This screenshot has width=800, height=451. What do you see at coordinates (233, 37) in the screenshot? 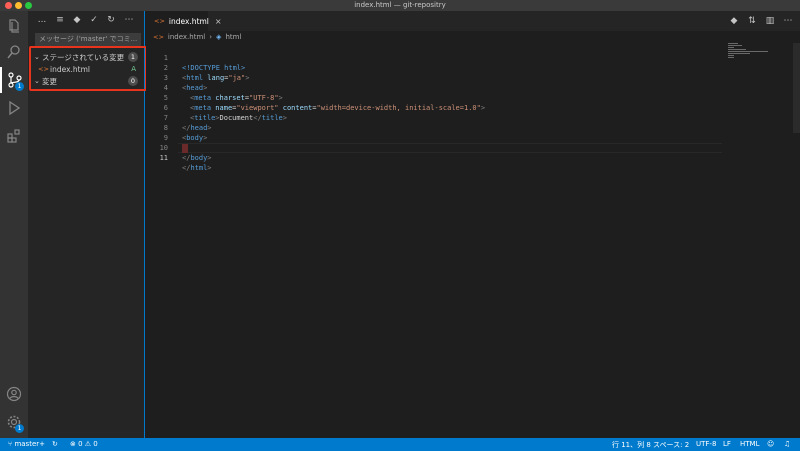
I see `breadcrumb-symbol: html` at bounding box center [233, 37].